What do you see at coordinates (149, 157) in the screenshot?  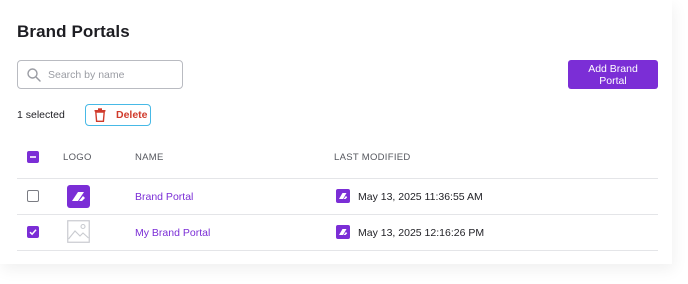 I see `column-header-name: NAME` at bounding box center [149, 157].